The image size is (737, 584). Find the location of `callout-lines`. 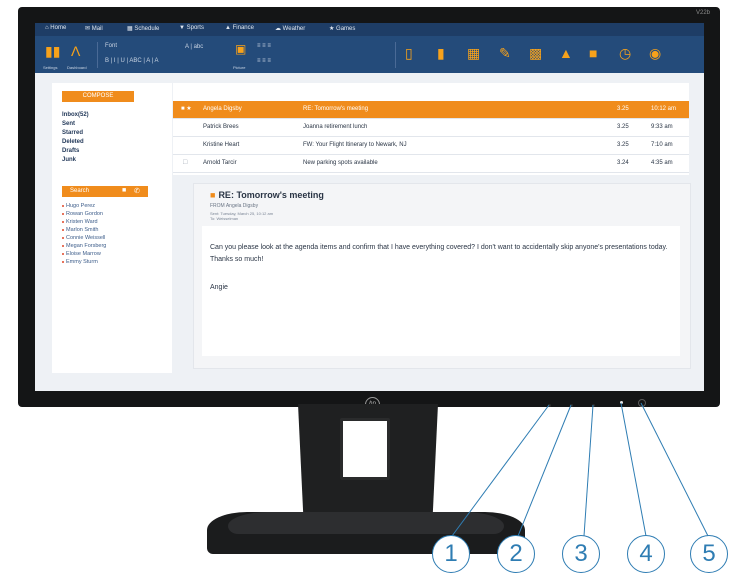

callout-lines is located at coordinates (580, 469).